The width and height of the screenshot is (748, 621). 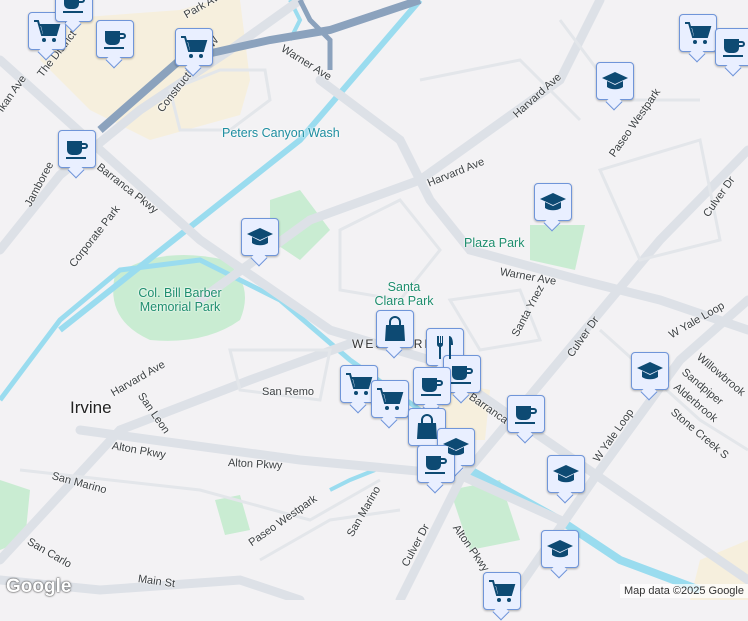 I want to click on park-label: Plaza Park, so click(x=494, y=243).